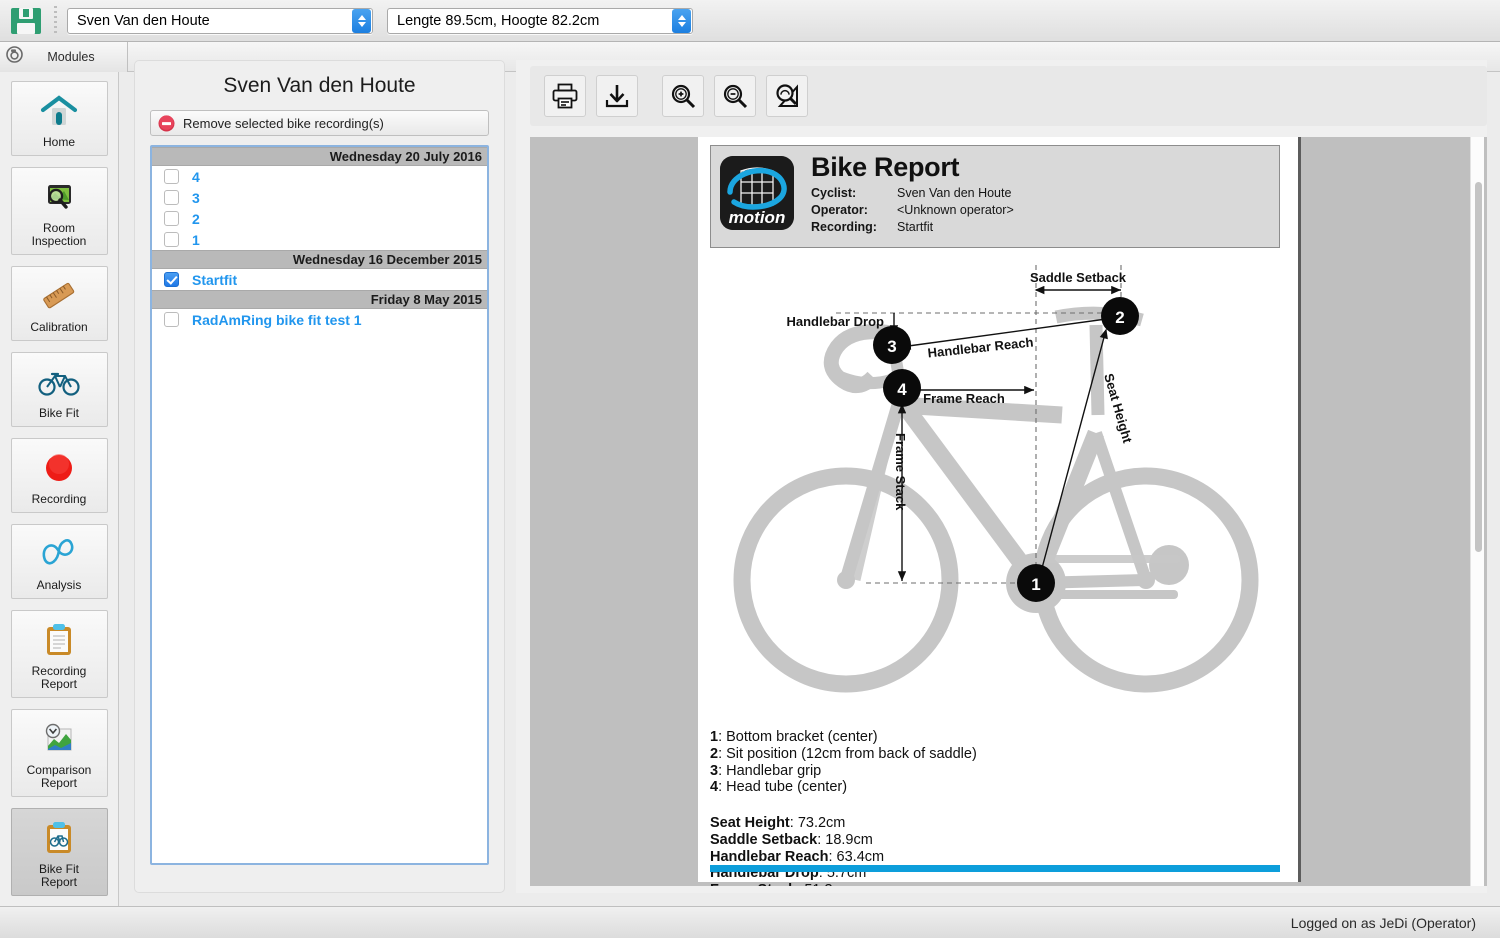 This screenshot has width=1500, height=938. What do you see at coordinates (783, 787) in the screenshot?
I see `legend-text: : Head tube (center)` at bounding box center [783, 787].